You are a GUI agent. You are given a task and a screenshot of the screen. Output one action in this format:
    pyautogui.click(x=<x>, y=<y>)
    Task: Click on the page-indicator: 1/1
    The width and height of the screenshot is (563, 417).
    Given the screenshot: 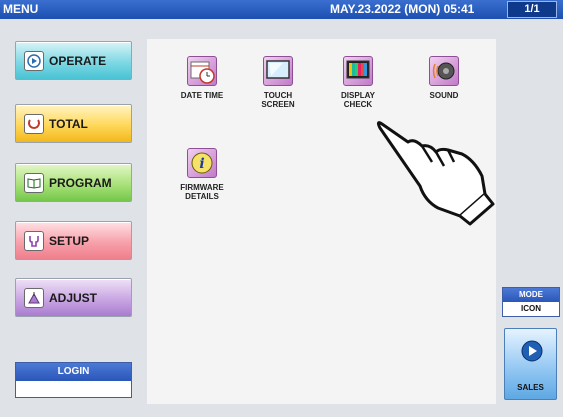 What is the action you would take?
    pyautogui.click(x=532, y=9)
    